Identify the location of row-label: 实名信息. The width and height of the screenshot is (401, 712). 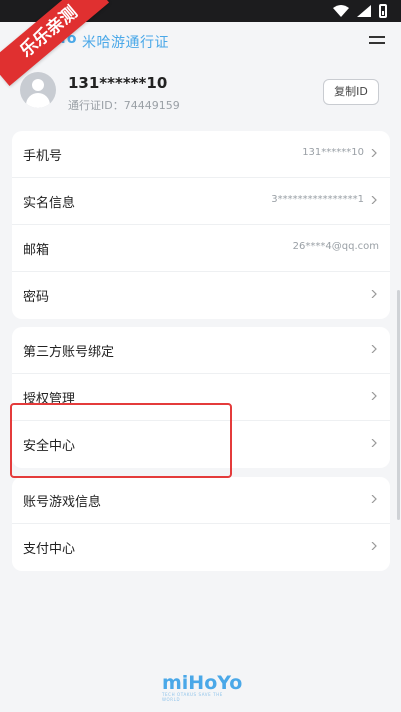
(49, 203).